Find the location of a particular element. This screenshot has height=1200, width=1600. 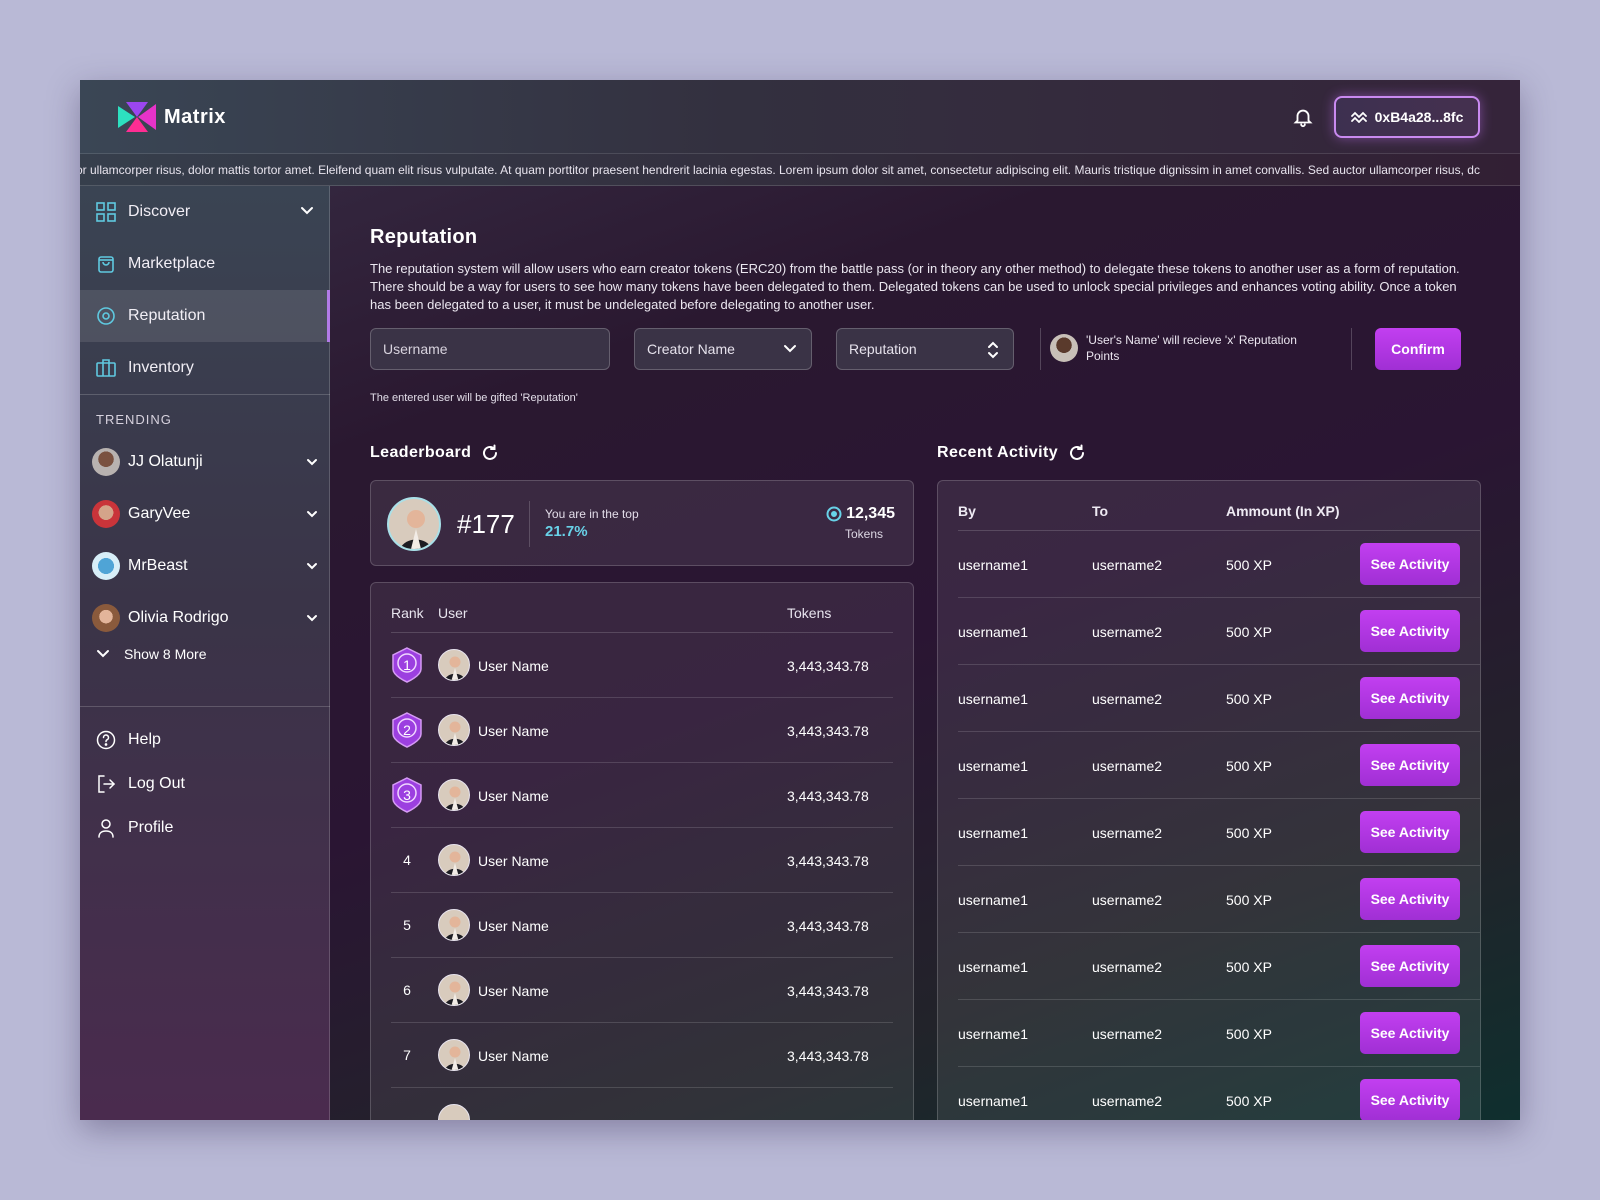

sidebar-item-marketplace: Marketplace is located at coordinates (205, 264).